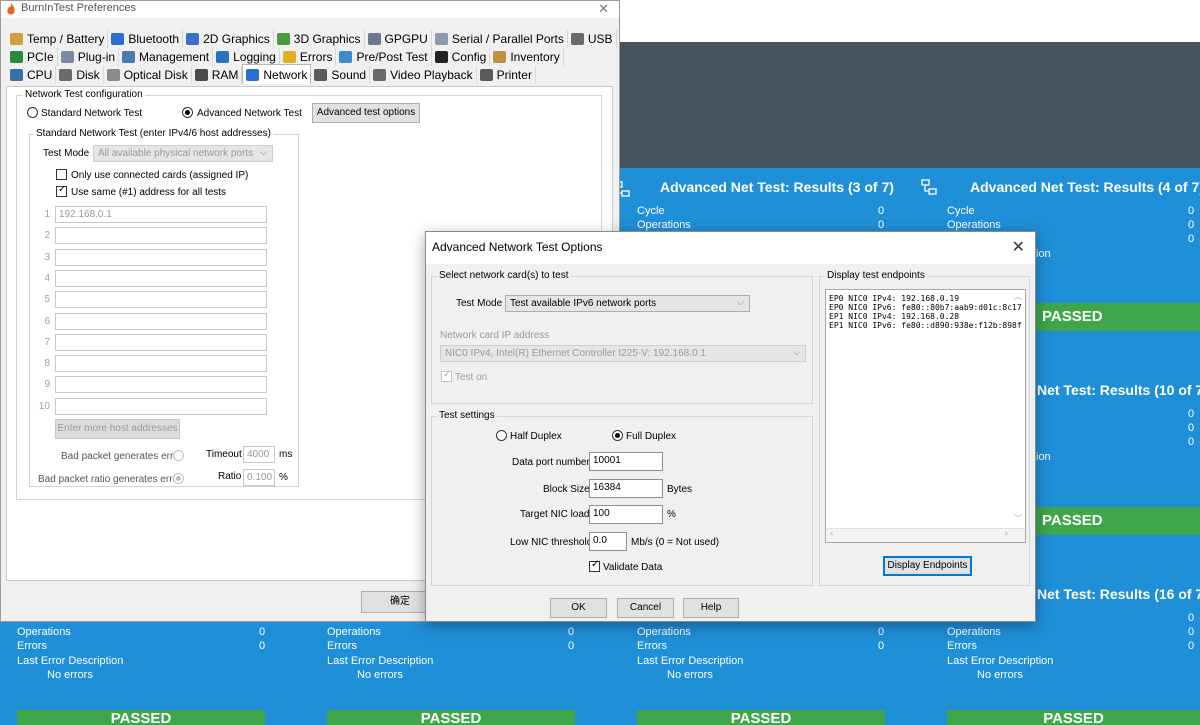 The image size is (1200, 725). Describe the element at coordinates (283, 477) in the screenshot. I see `ratio-unit: %` at that location.